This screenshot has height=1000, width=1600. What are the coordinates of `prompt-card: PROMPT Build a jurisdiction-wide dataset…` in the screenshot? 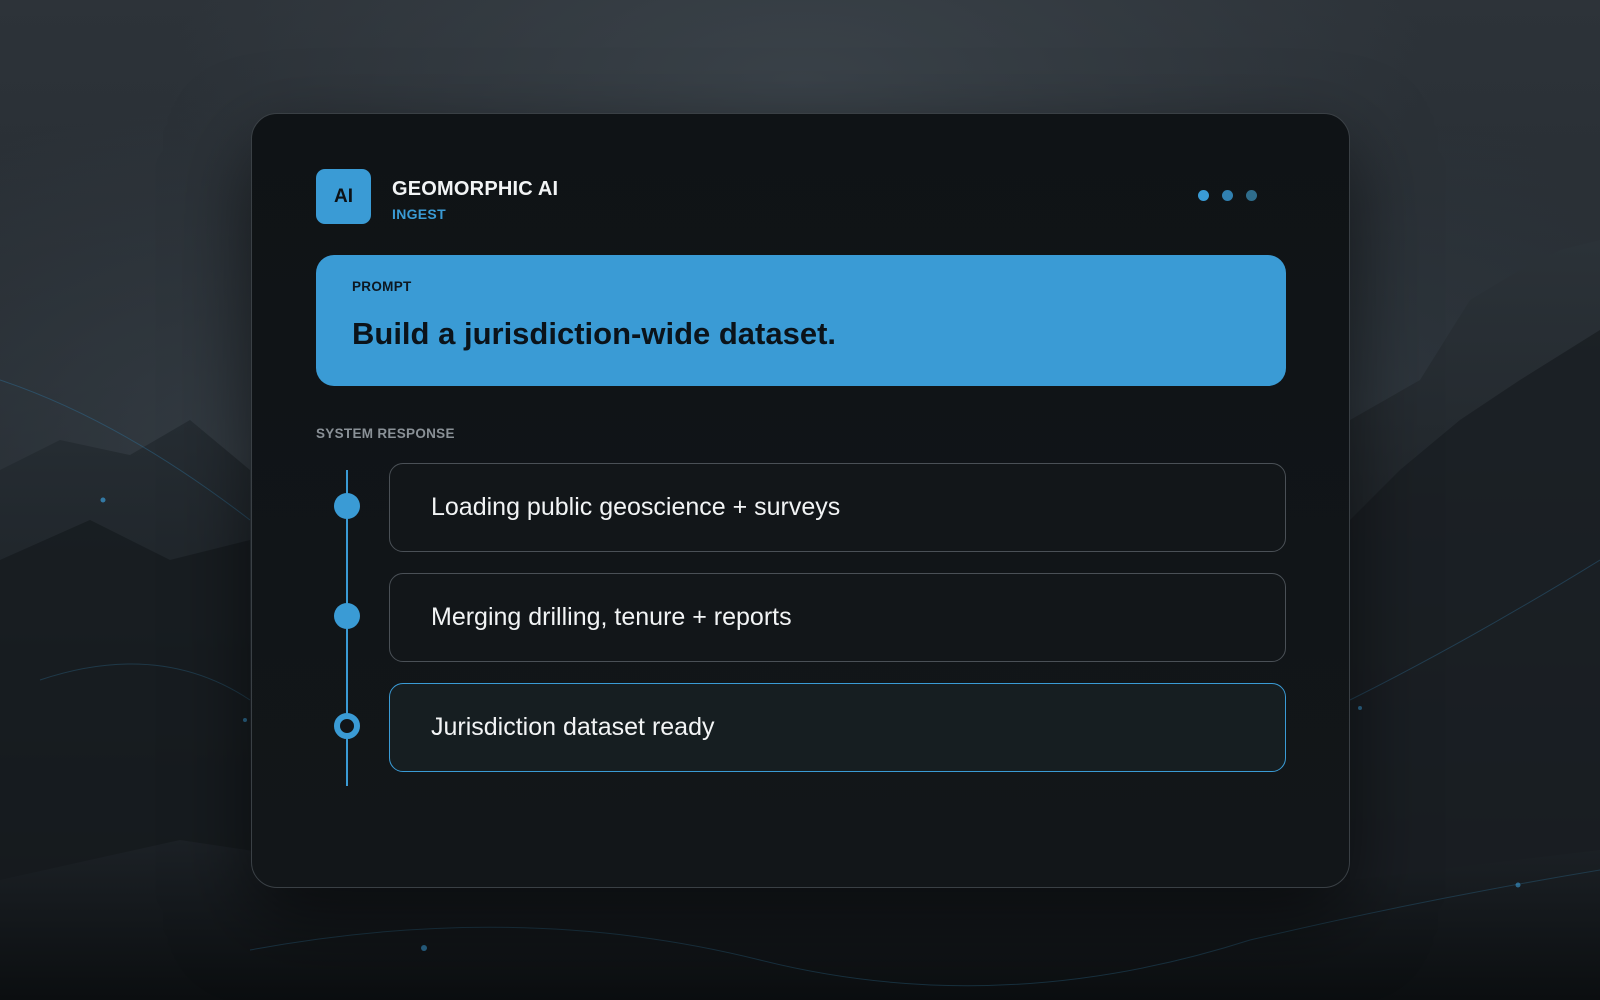 It's located at (801, 320).